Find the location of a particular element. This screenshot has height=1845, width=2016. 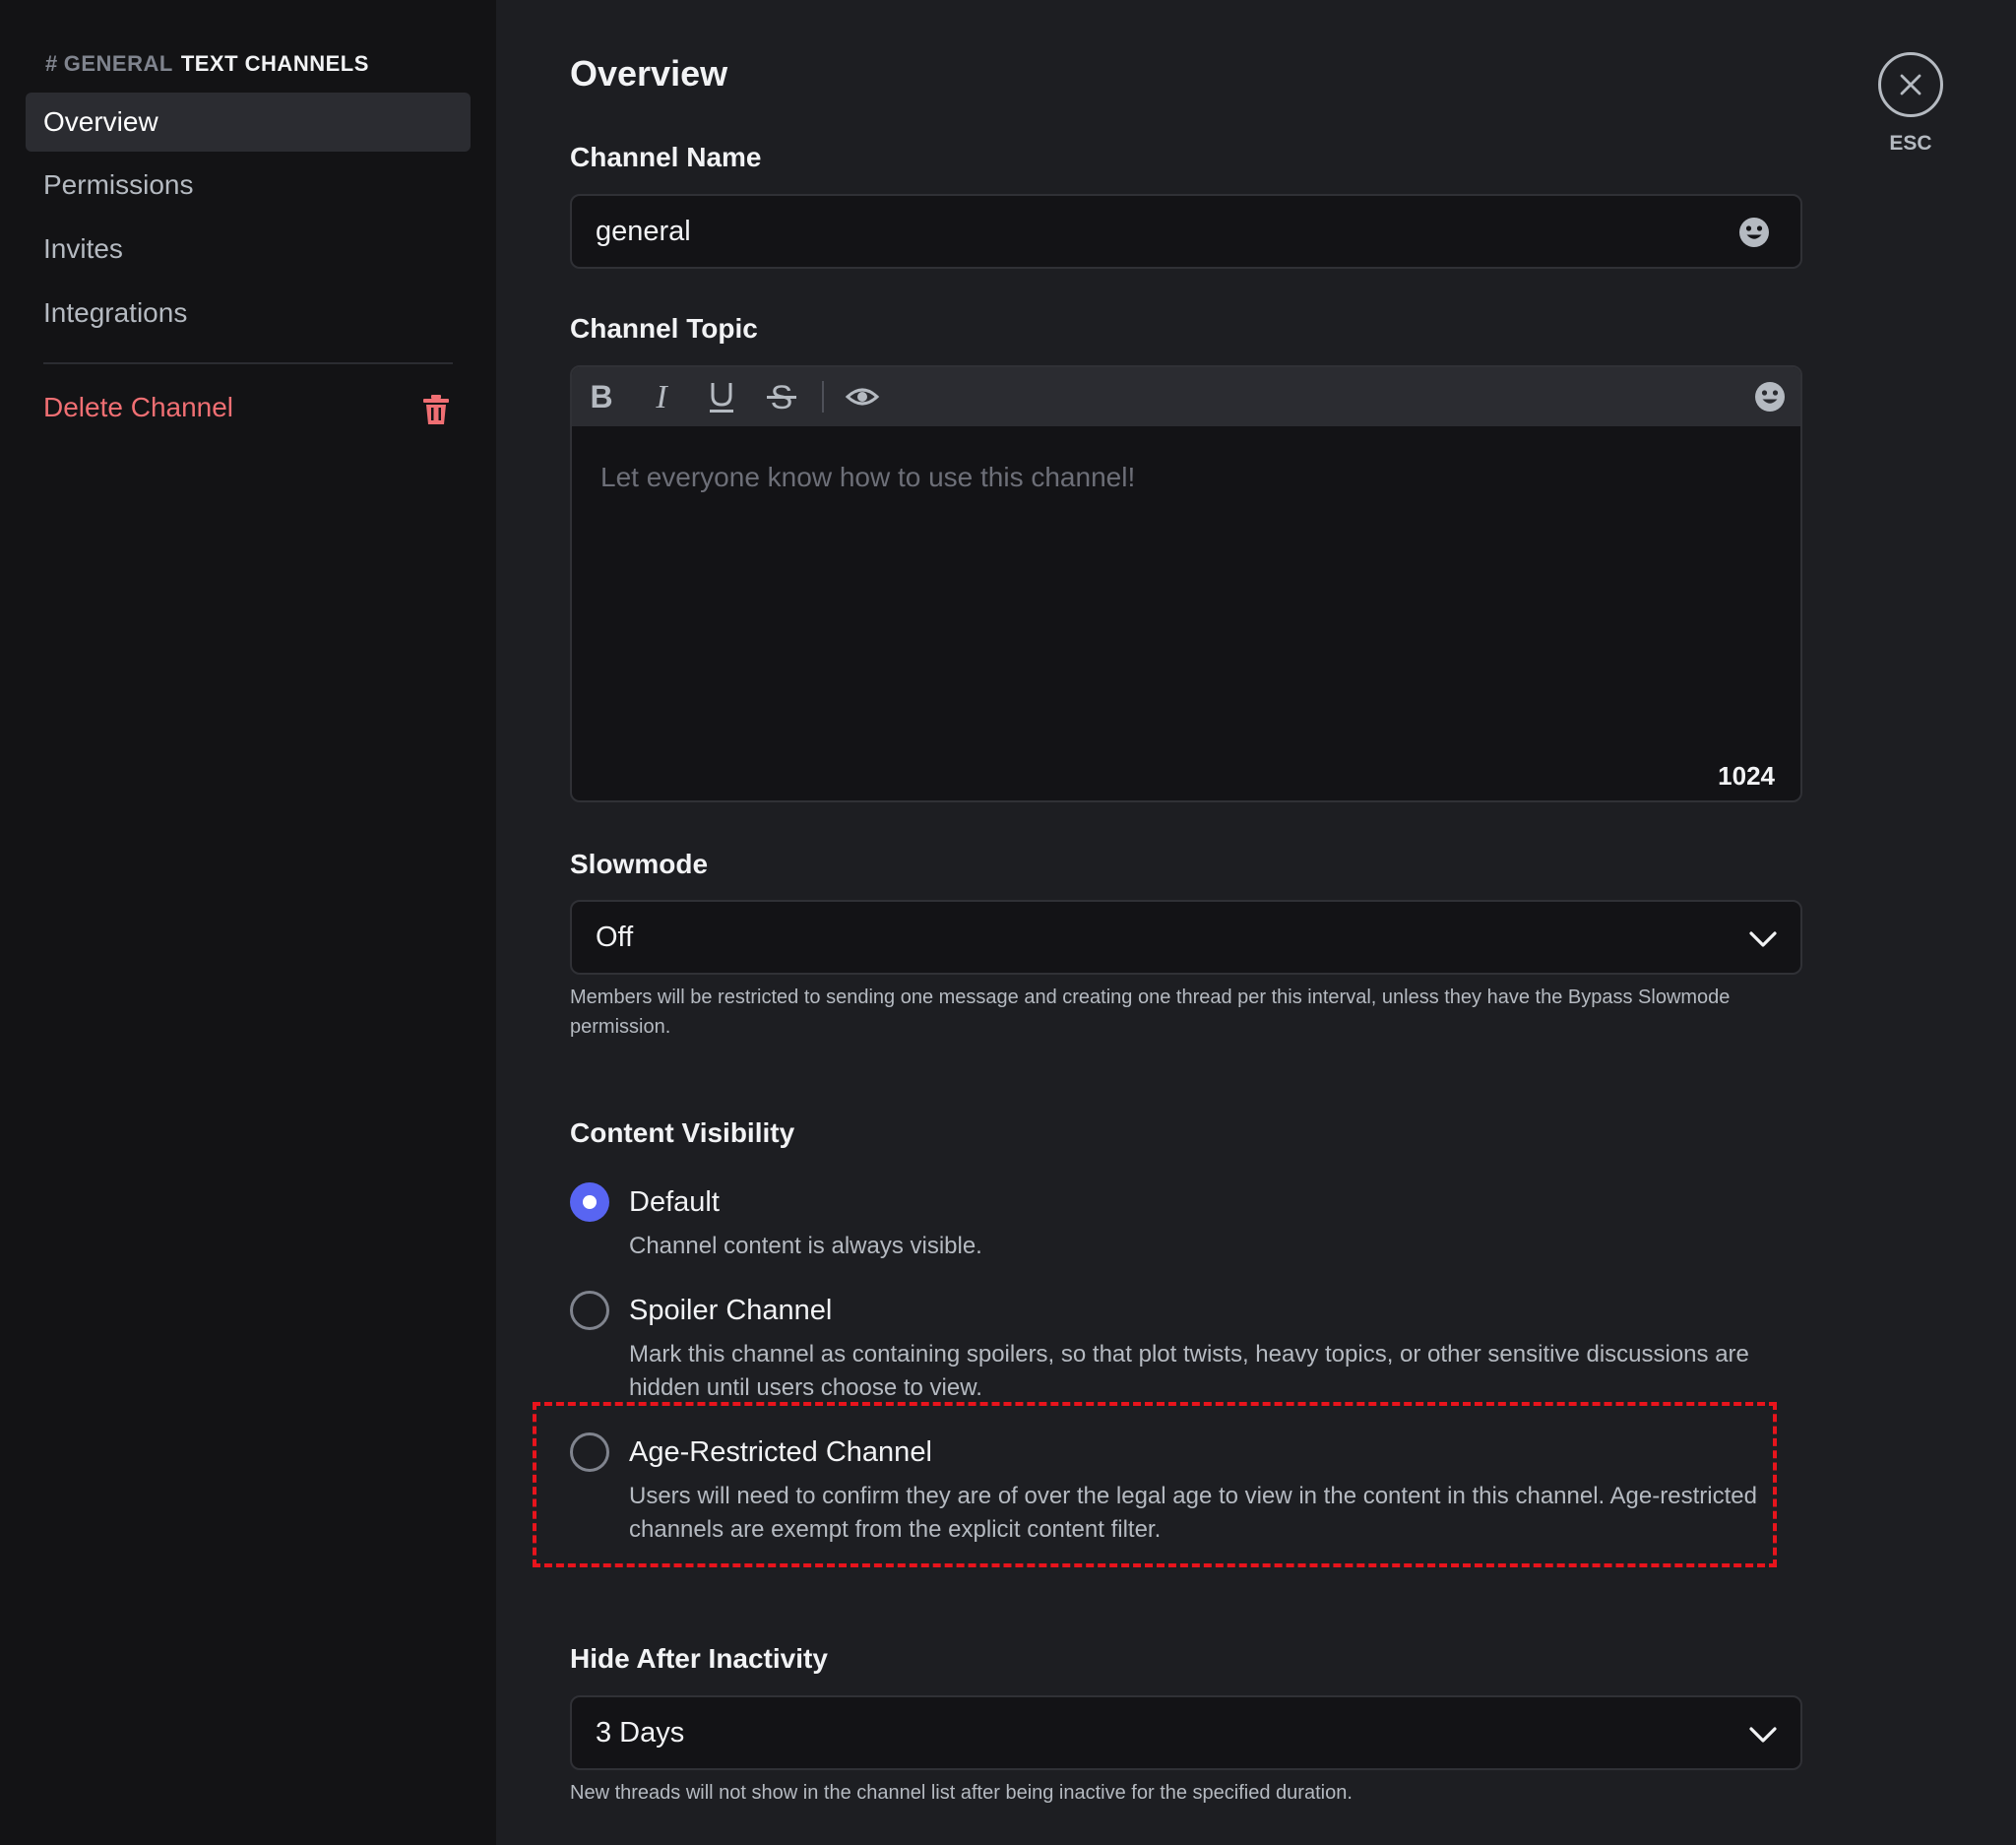

bold-icon: B is located at coordinates (601, 397).